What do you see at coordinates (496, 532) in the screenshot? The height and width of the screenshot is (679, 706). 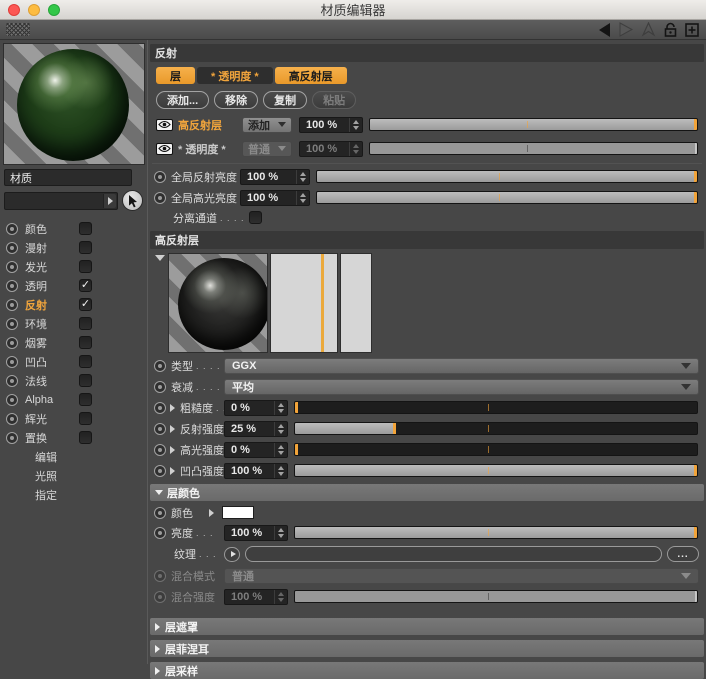 I see `brightness-slider` at bounding box center [496, 532].